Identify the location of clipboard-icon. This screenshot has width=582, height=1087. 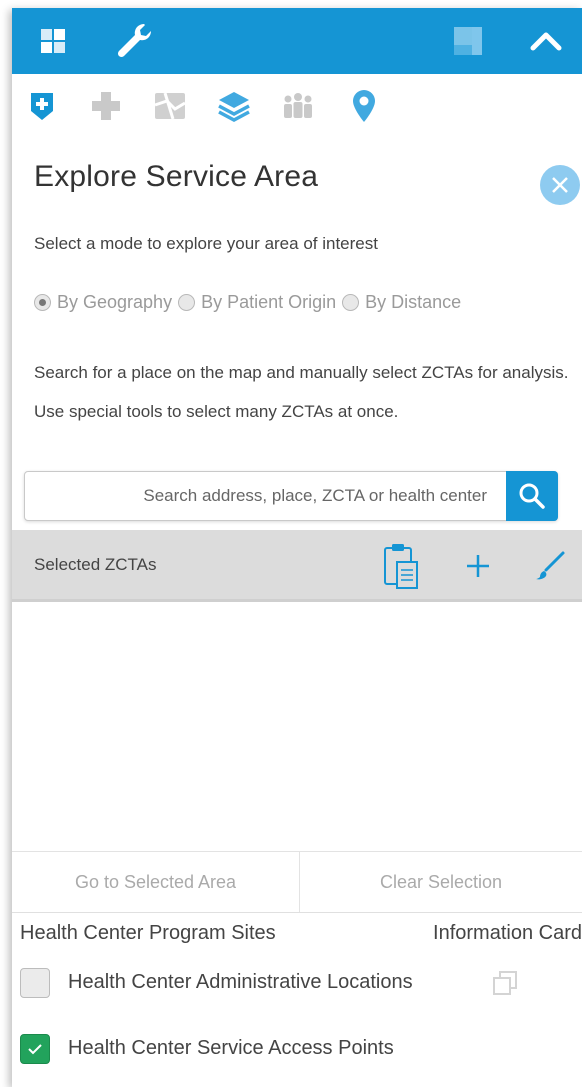
(401, 566).